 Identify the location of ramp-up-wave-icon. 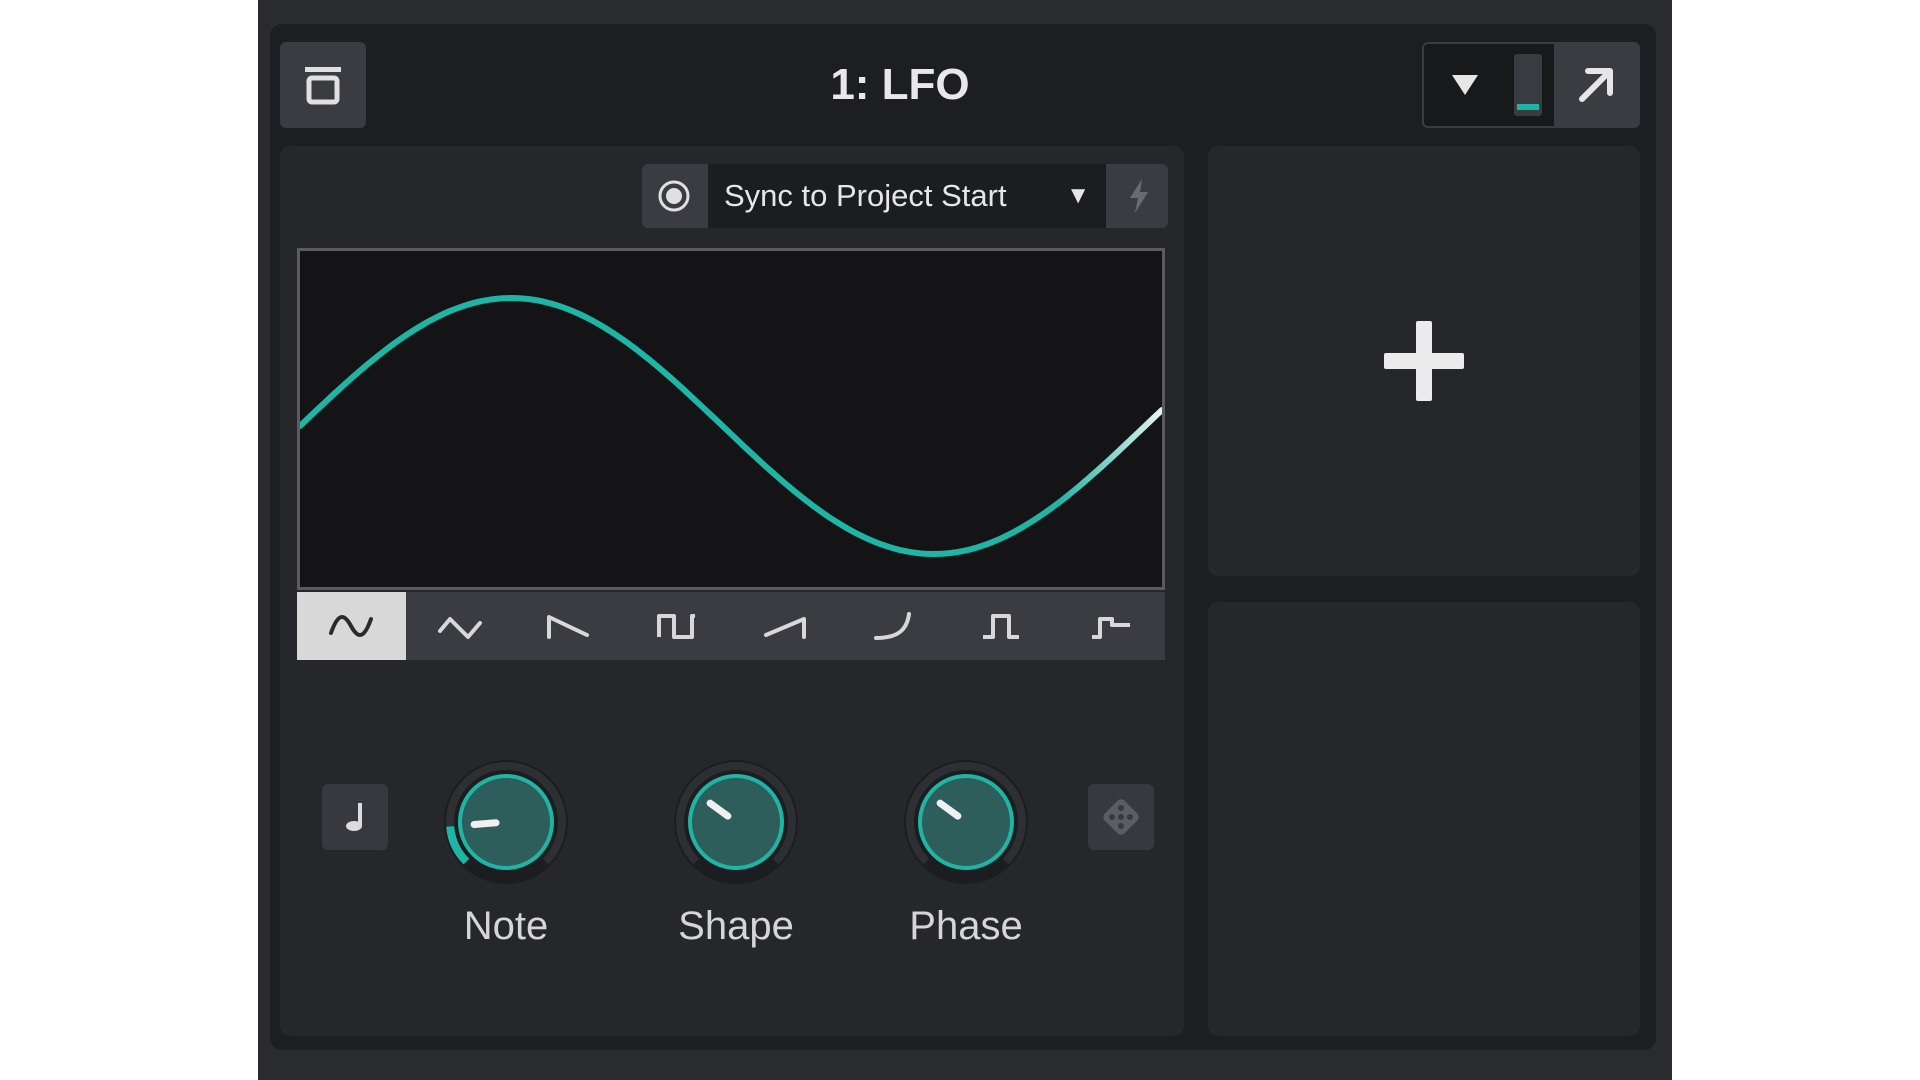
(785, 628).